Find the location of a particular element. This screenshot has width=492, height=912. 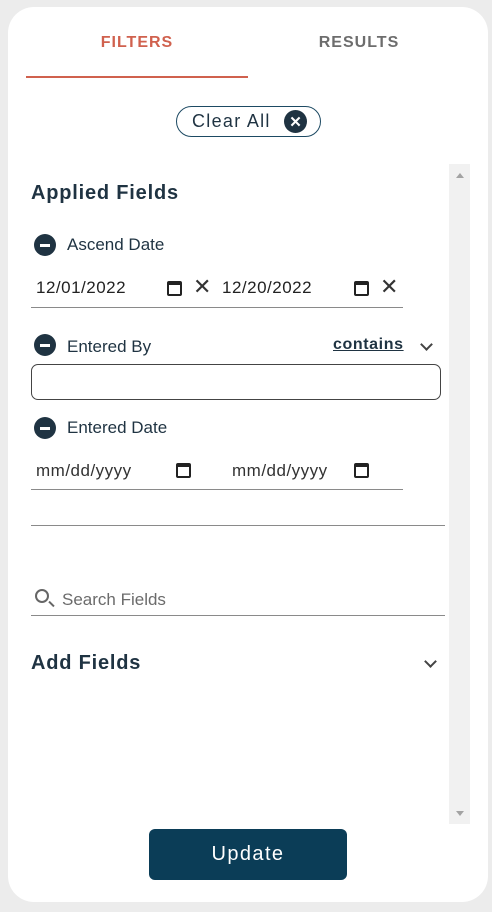

tab-filters: FILTERS is located at coordinates (137, 43).